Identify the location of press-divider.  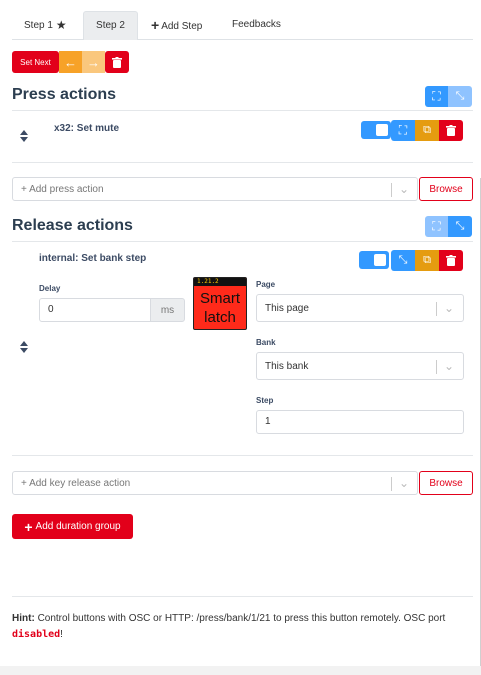
(242, 110).